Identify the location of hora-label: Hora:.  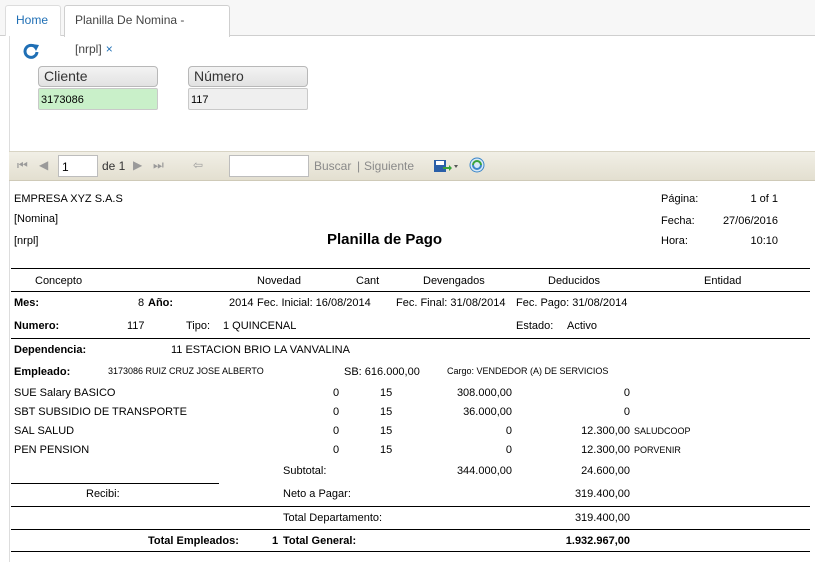
(674, 241).